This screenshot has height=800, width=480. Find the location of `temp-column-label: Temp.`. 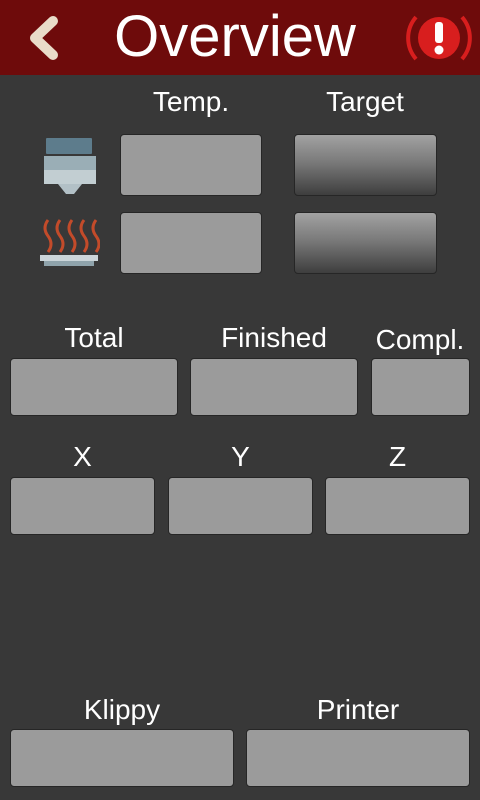

temp-column-label: Temp. is located at coordinates (191, 101).